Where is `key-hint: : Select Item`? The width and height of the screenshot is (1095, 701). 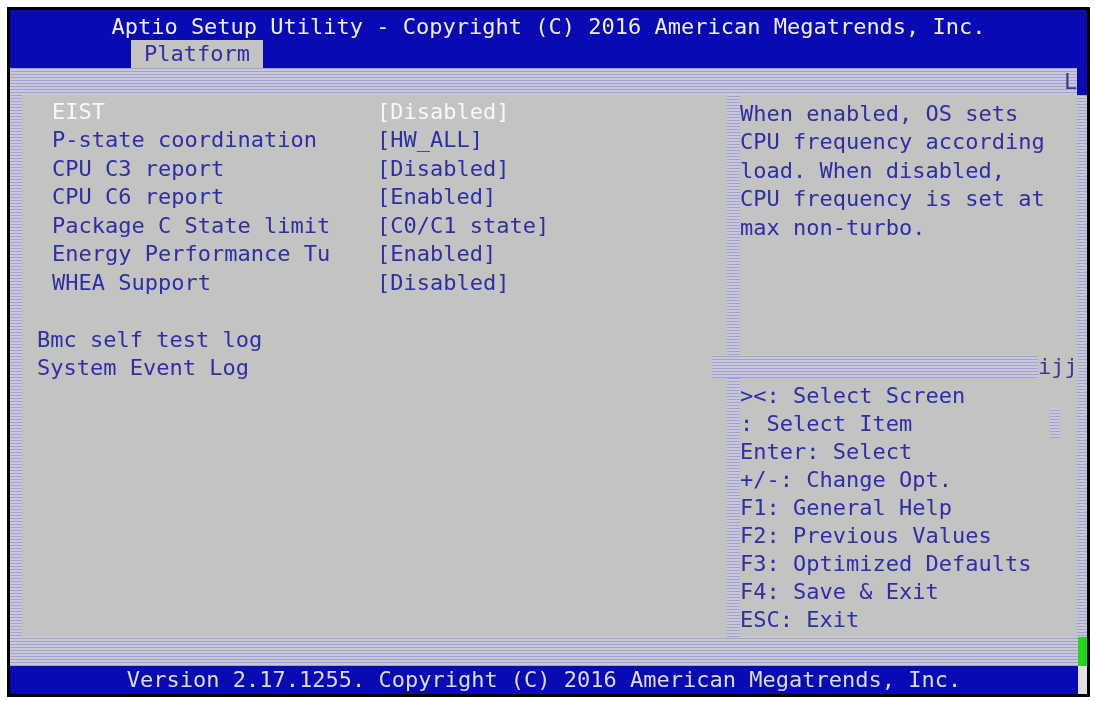 key-hint: : Select Item is located at coordinates (826, 423).